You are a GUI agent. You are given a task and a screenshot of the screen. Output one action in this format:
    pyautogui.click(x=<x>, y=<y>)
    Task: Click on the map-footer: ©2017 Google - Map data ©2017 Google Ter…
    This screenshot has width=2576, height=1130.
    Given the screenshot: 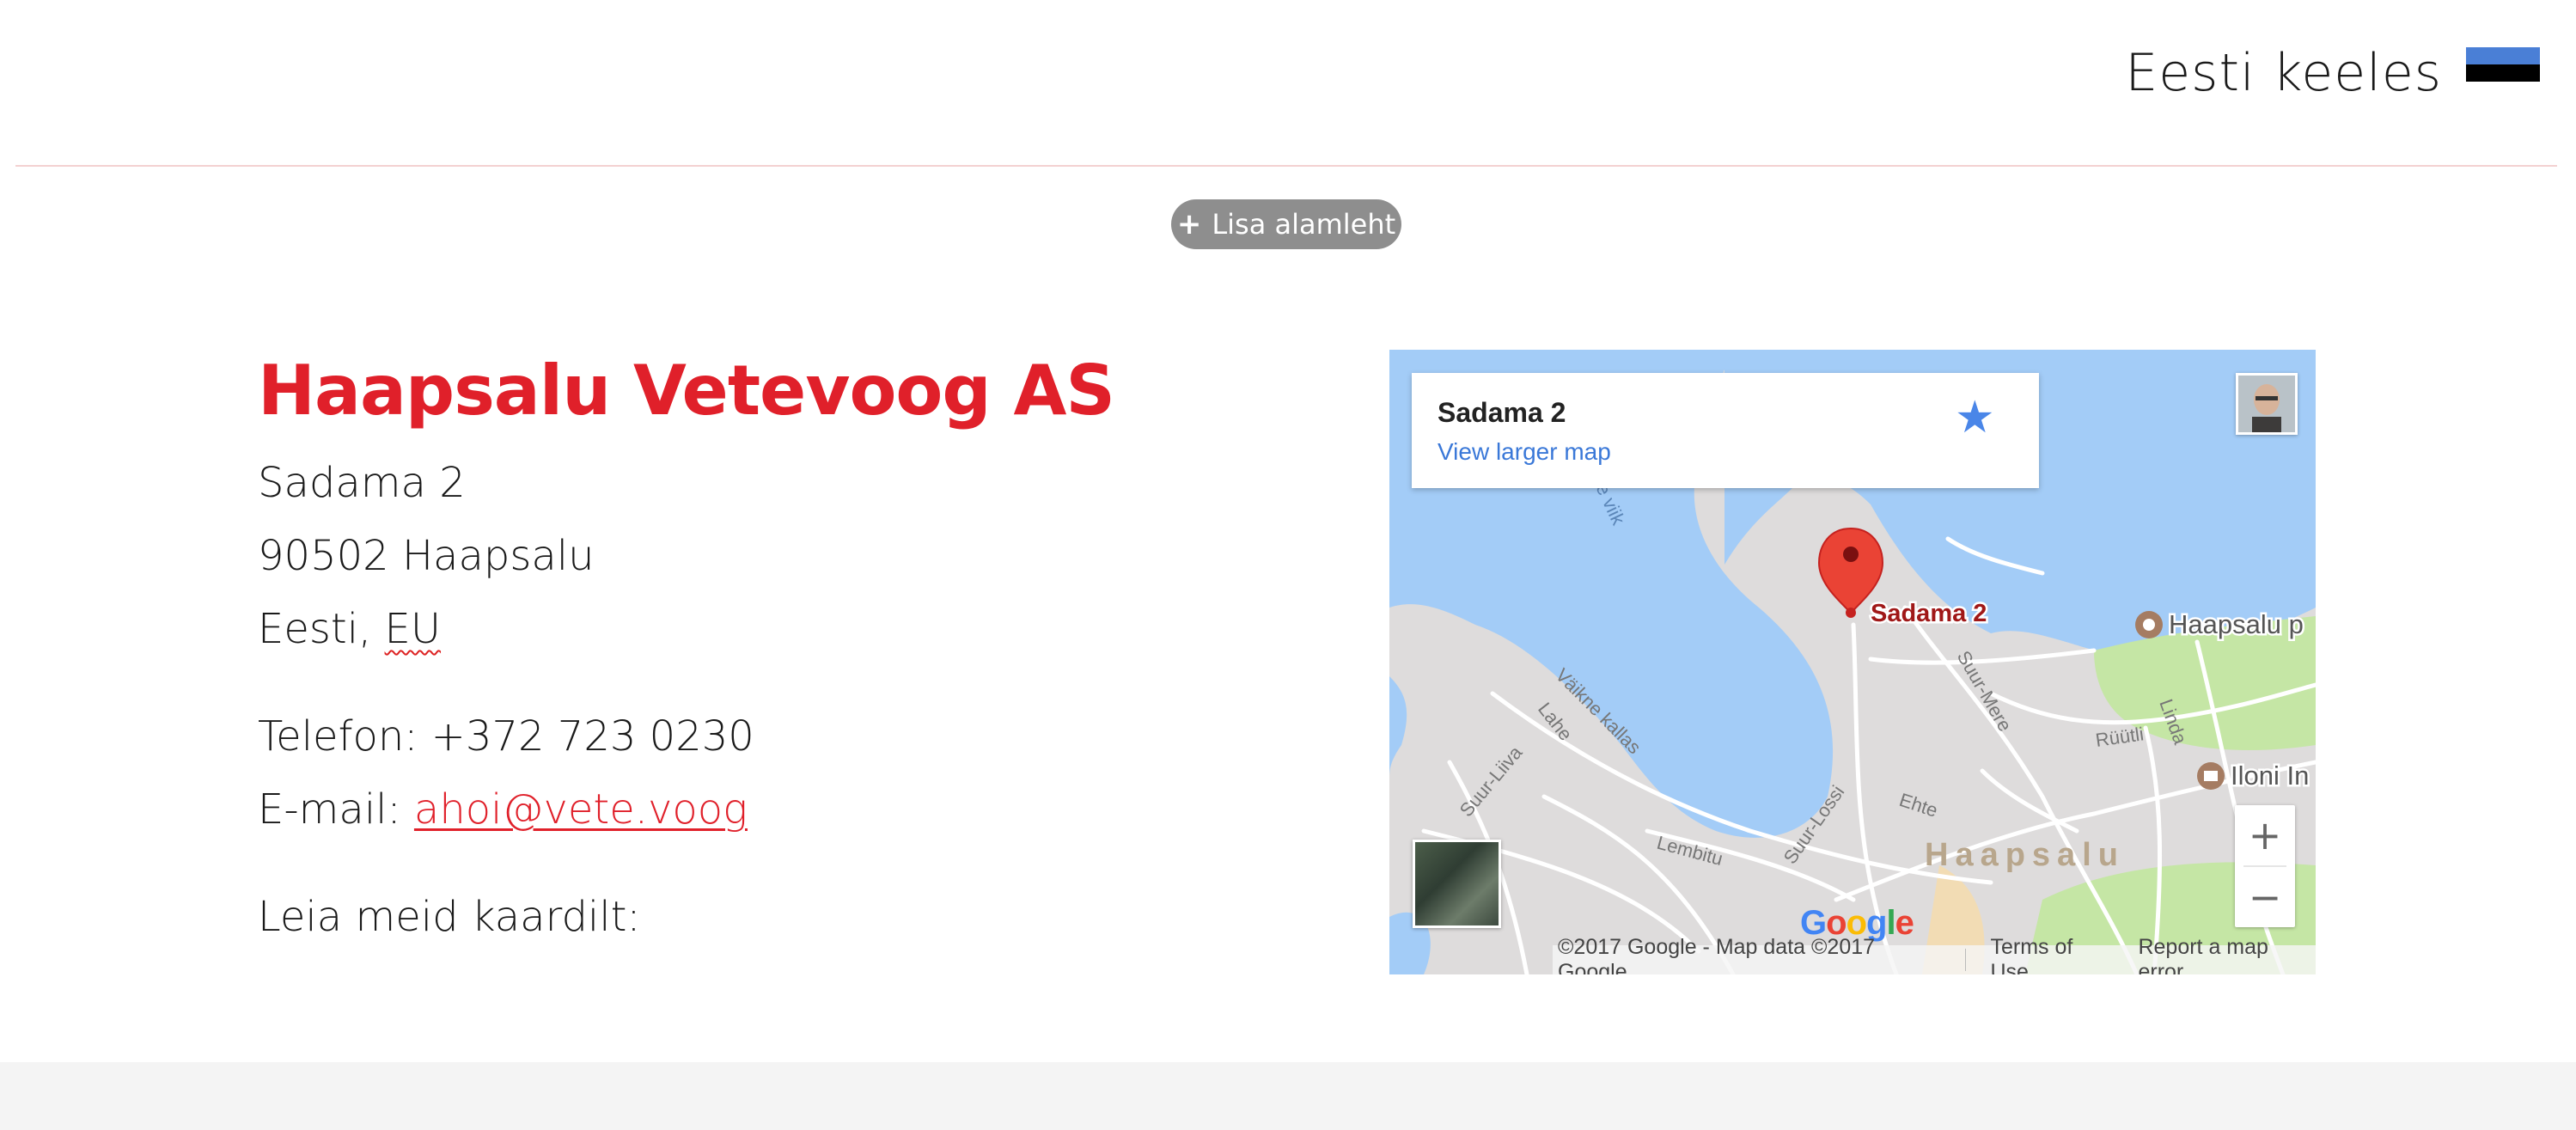 What is the action you would take?
    pyautogui.click(x=1934, y=954)
    